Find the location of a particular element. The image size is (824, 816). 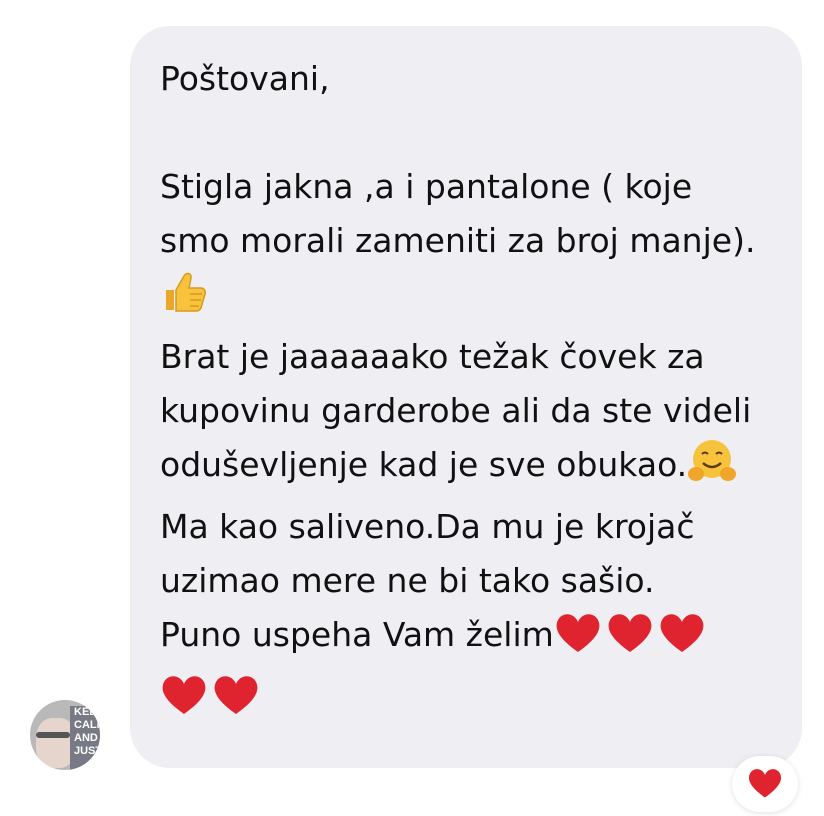

paragraph-3-text: Puno uspeha Vam želim is located at coordinates (357, 634).